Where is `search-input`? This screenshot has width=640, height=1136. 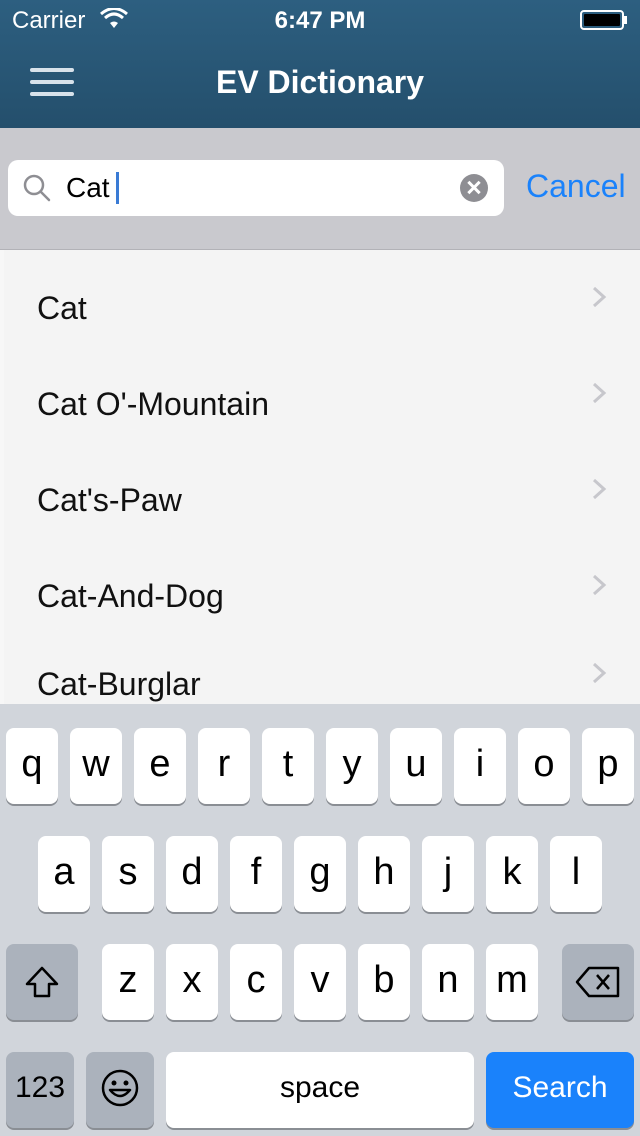
search-input is located at coordinates (261, 188).